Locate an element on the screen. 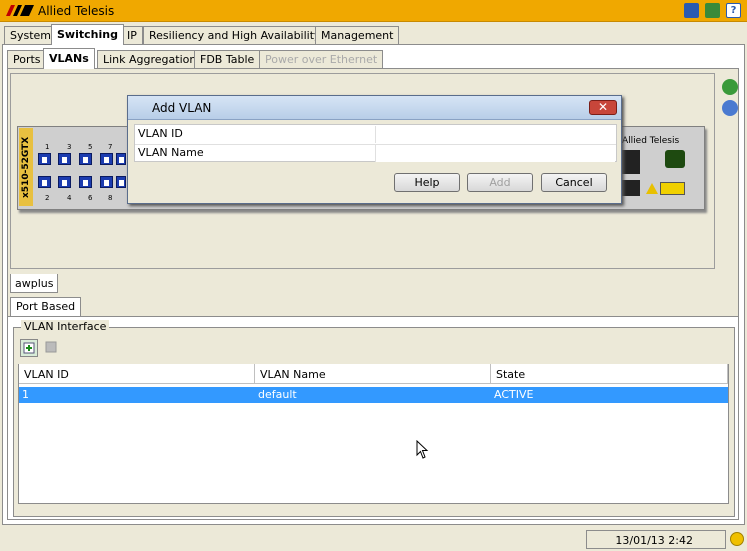 This screenshot has width=747, height=551. port-number: 5 is located at coordinates (90, 147).